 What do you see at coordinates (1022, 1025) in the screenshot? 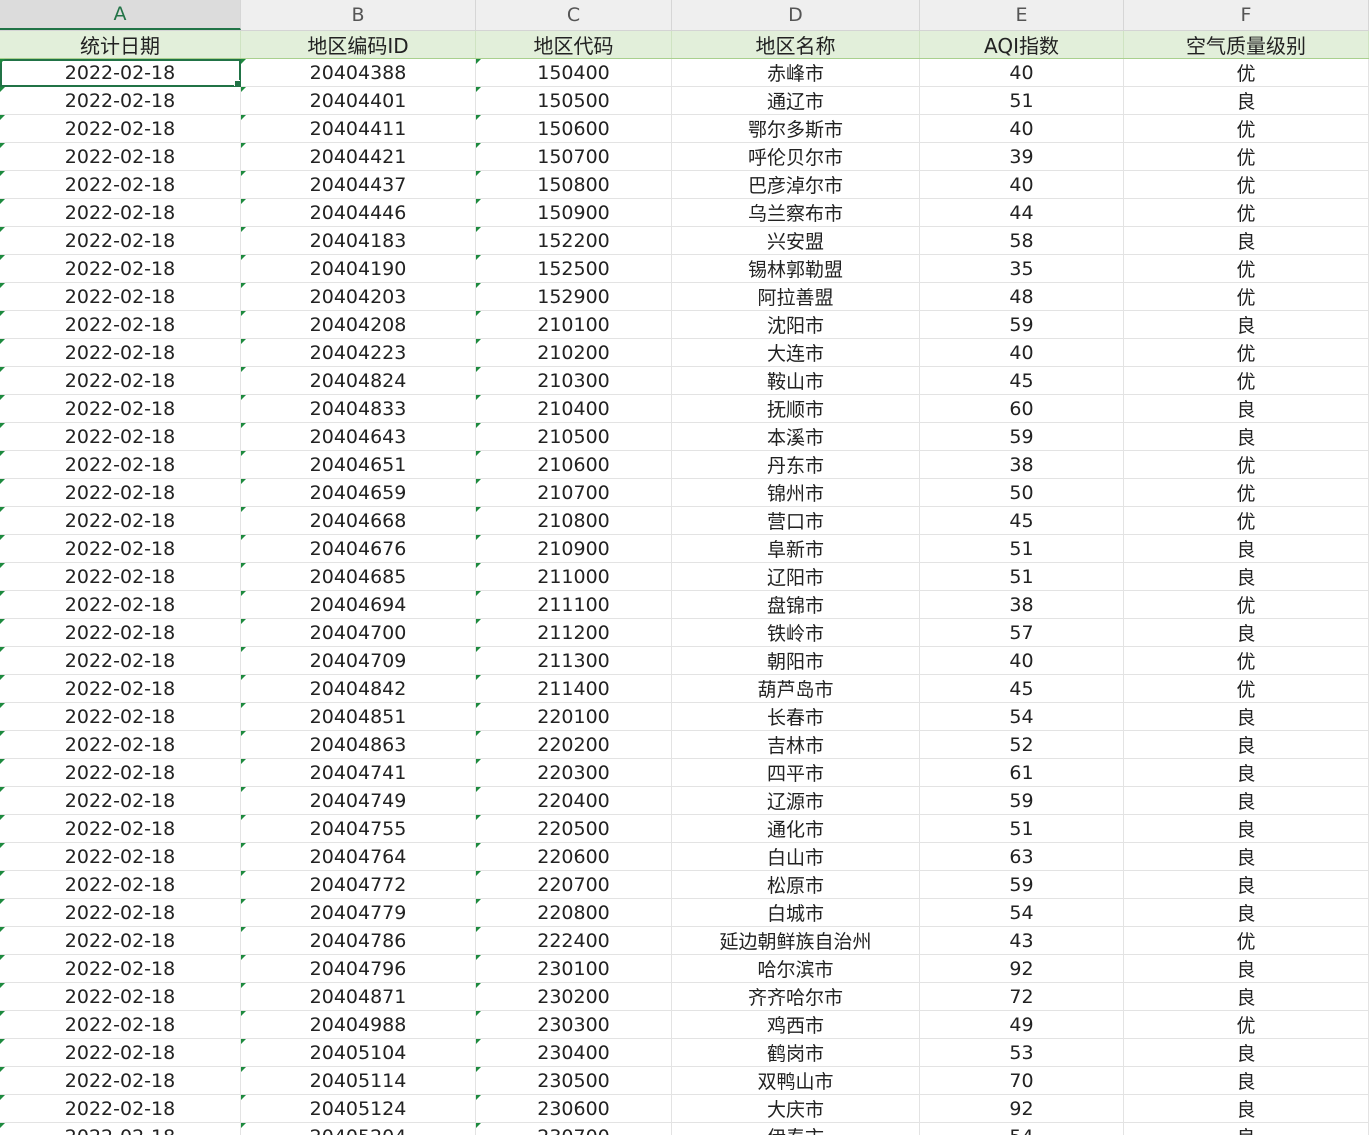
I see `table-cell: 49` at bounding box center [1022, 1025].